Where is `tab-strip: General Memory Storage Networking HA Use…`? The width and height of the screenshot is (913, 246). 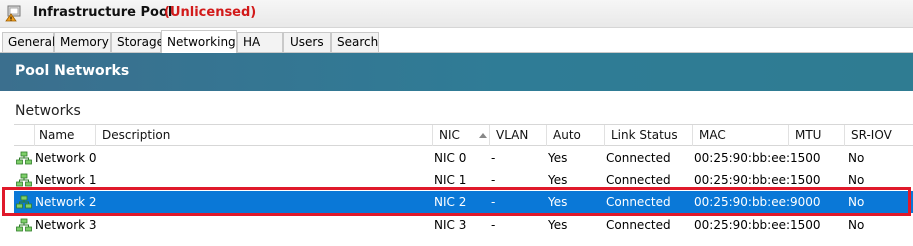
tab-strip: General Memory Storage Networking HA Use… is located at coordinates (456, 41).